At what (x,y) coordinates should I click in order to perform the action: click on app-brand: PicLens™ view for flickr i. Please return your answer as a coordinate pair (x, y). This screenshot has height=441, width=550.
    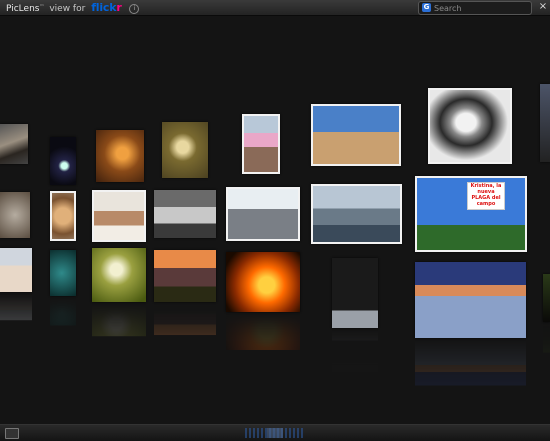
    Looking at the image, I should click on (73, 8).